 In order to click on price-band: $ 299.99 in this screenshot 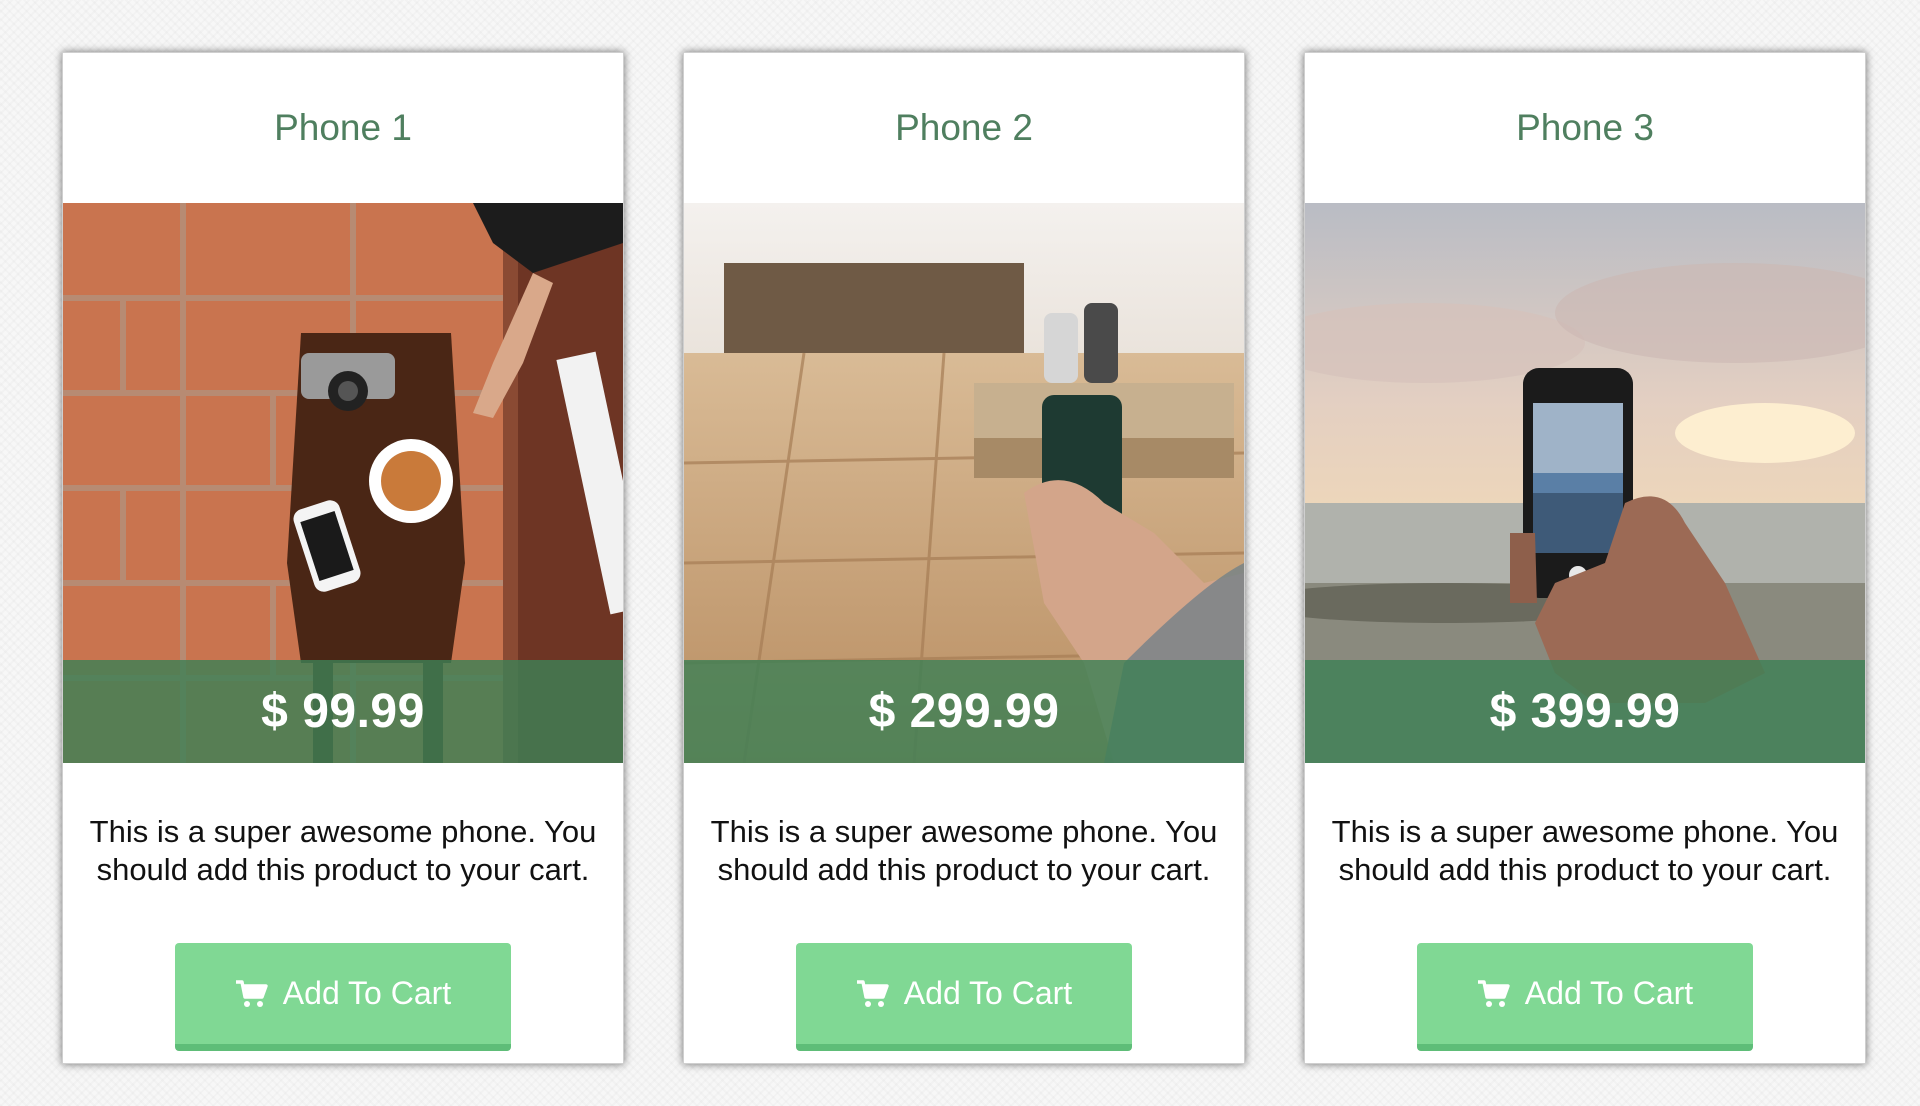, I will do `click(964, 711)`.